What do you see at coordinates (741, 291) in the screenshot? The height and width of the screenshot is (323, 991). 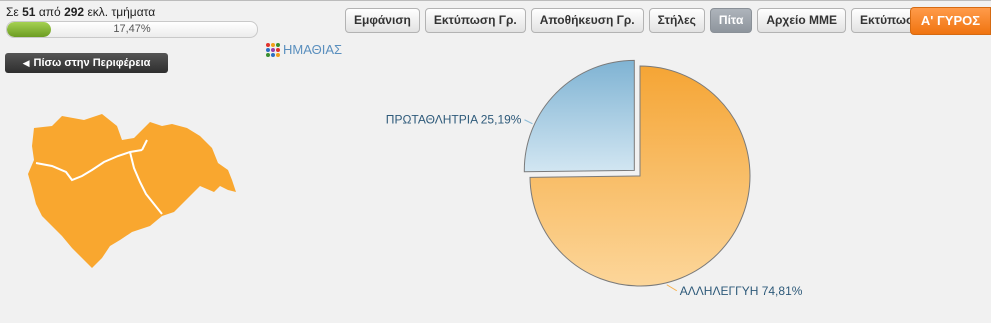 I see `pie-label-0: ΑΛΛΗΛΕΓΓΥΗ 74,81%` at bounding box center [741, 291].